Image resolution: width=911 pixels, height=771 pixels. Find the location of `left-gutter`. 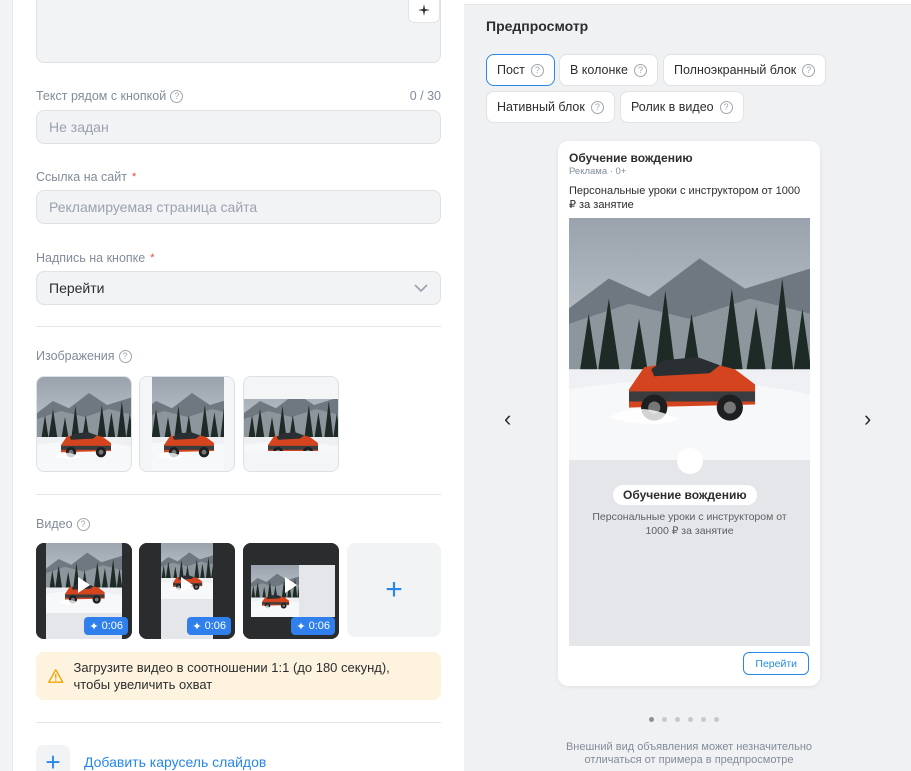

left-gutter is located at coordinates (6, 385).